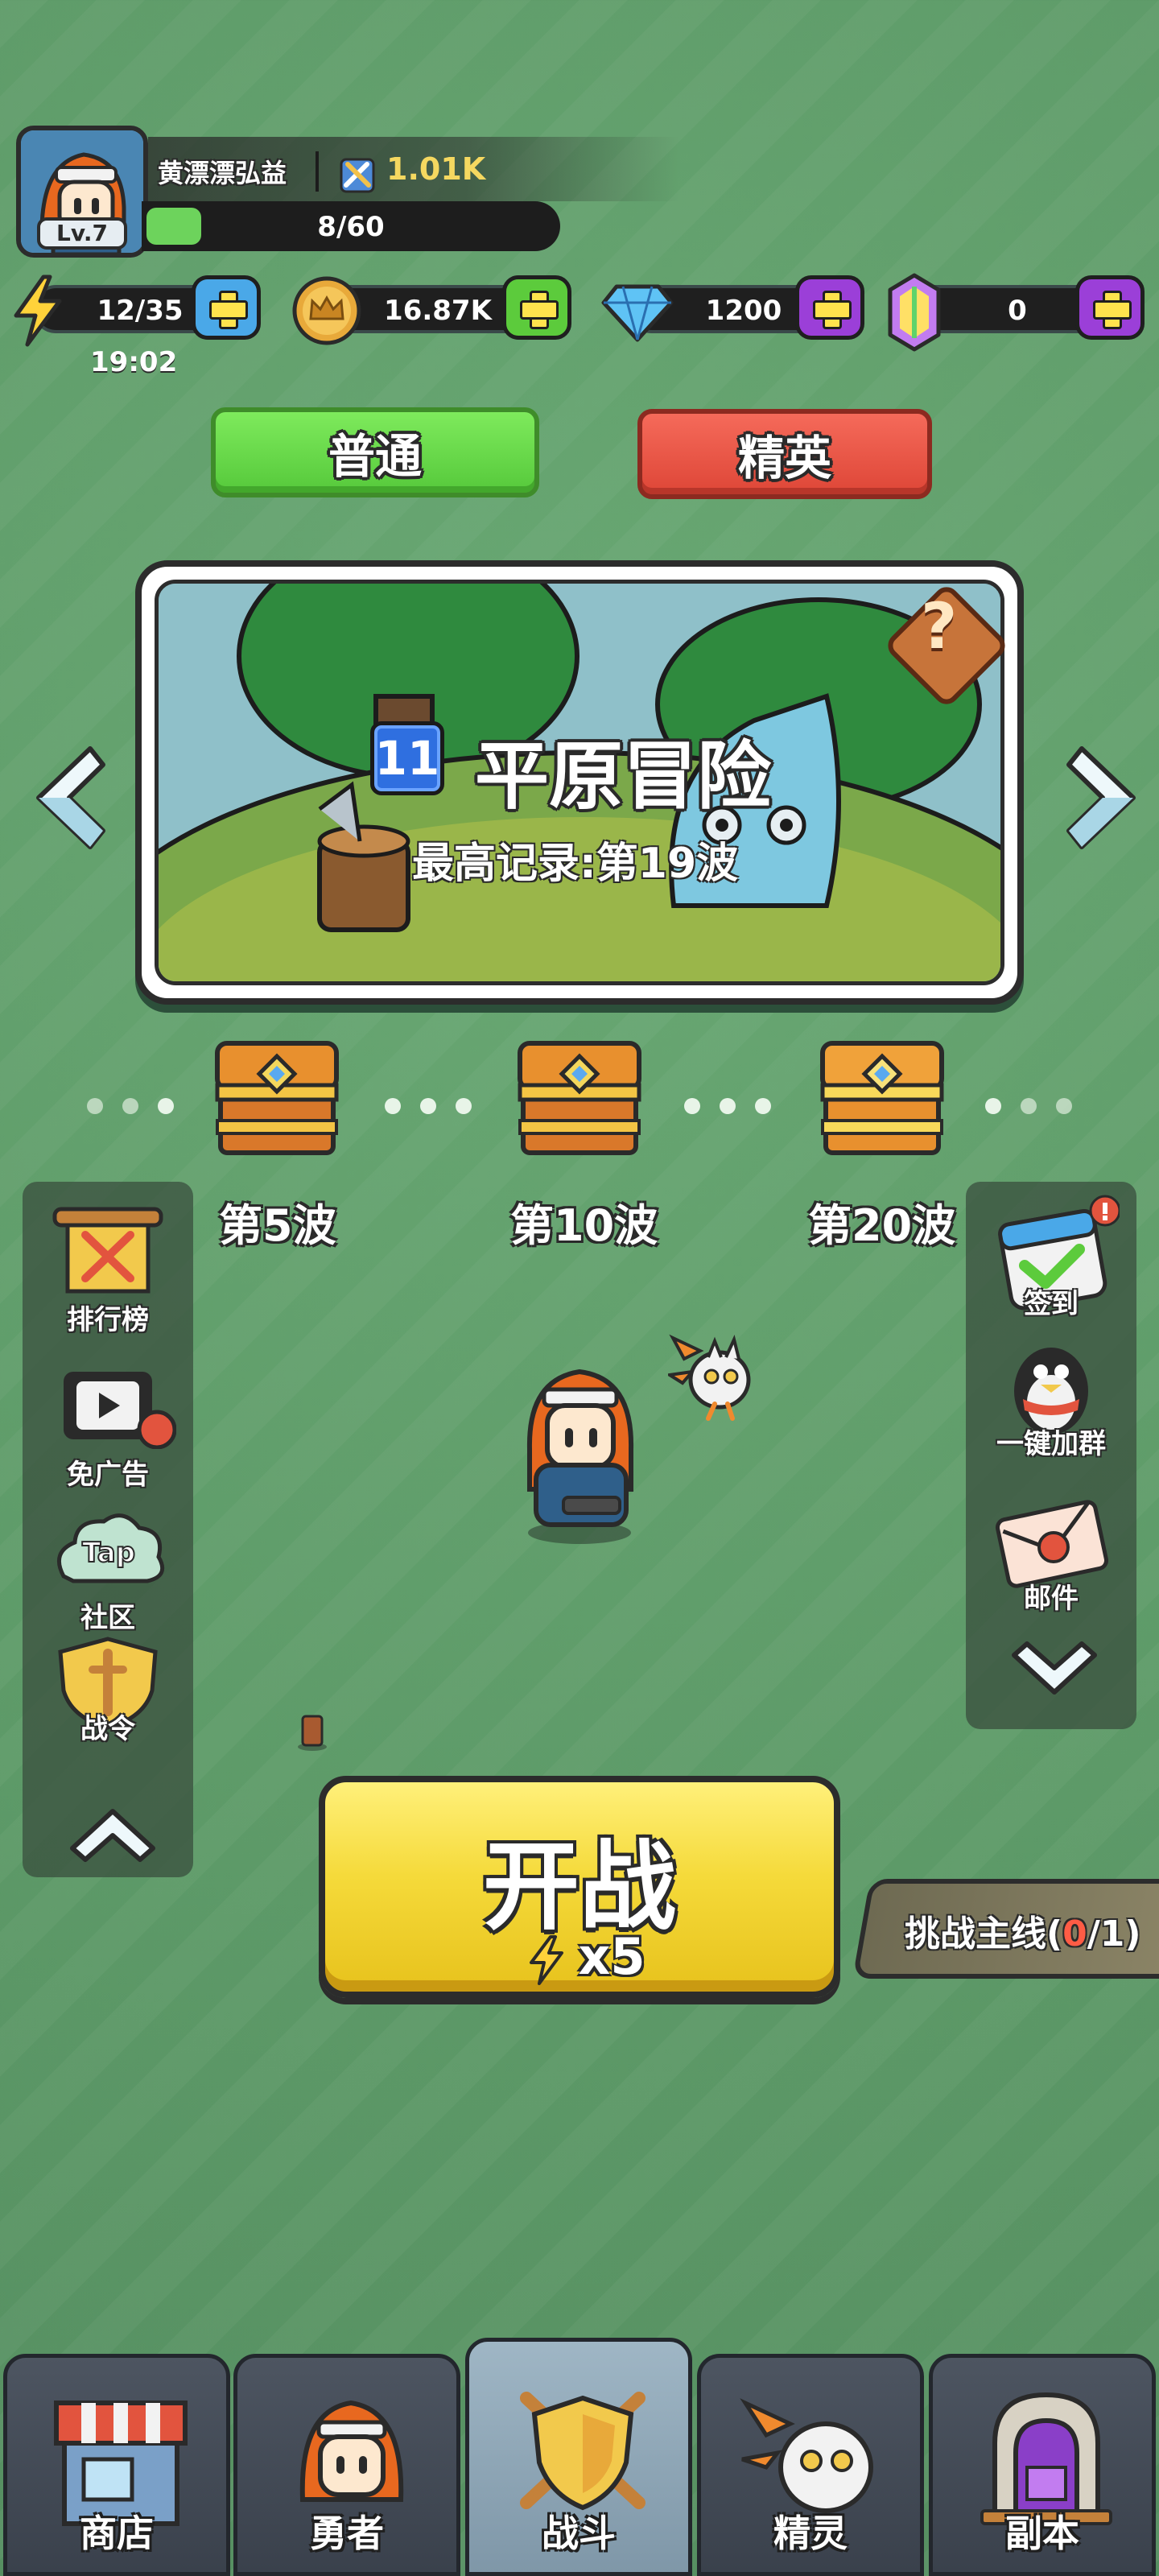 This screenshot has width=1159, height=2576. What do you see at coordinates (810, 2533) in the screenshot?
I see `tab-spirit-label: 精灵` at bounding box center [810, 2533].